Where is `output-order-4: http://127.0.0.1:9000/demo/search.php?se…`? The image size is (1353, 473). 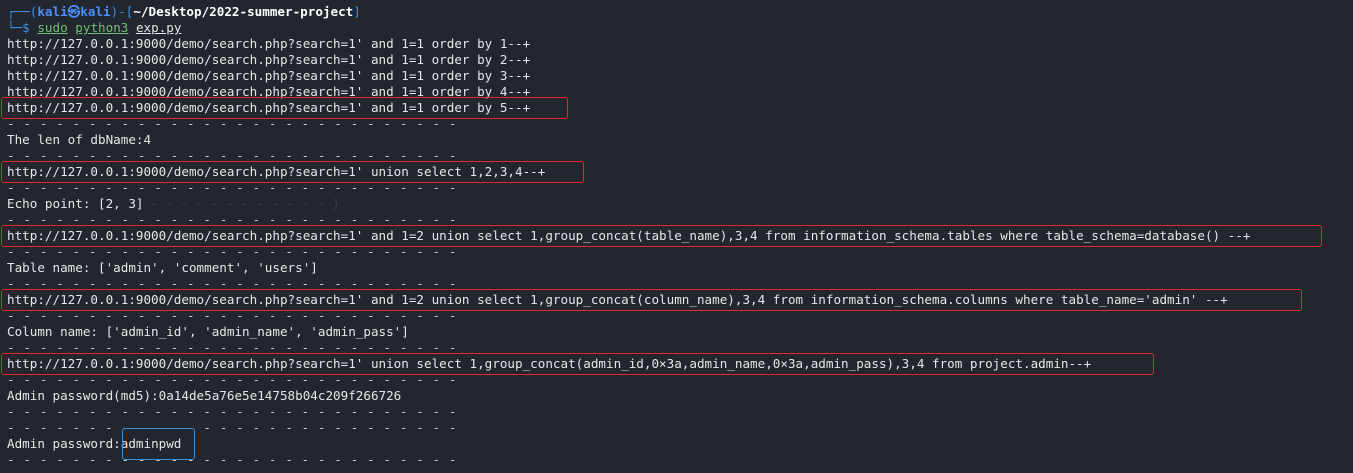 output-order-4: http://127.0.0.1:9000/demo/search.php?se… is located at coordinates (269, 91).